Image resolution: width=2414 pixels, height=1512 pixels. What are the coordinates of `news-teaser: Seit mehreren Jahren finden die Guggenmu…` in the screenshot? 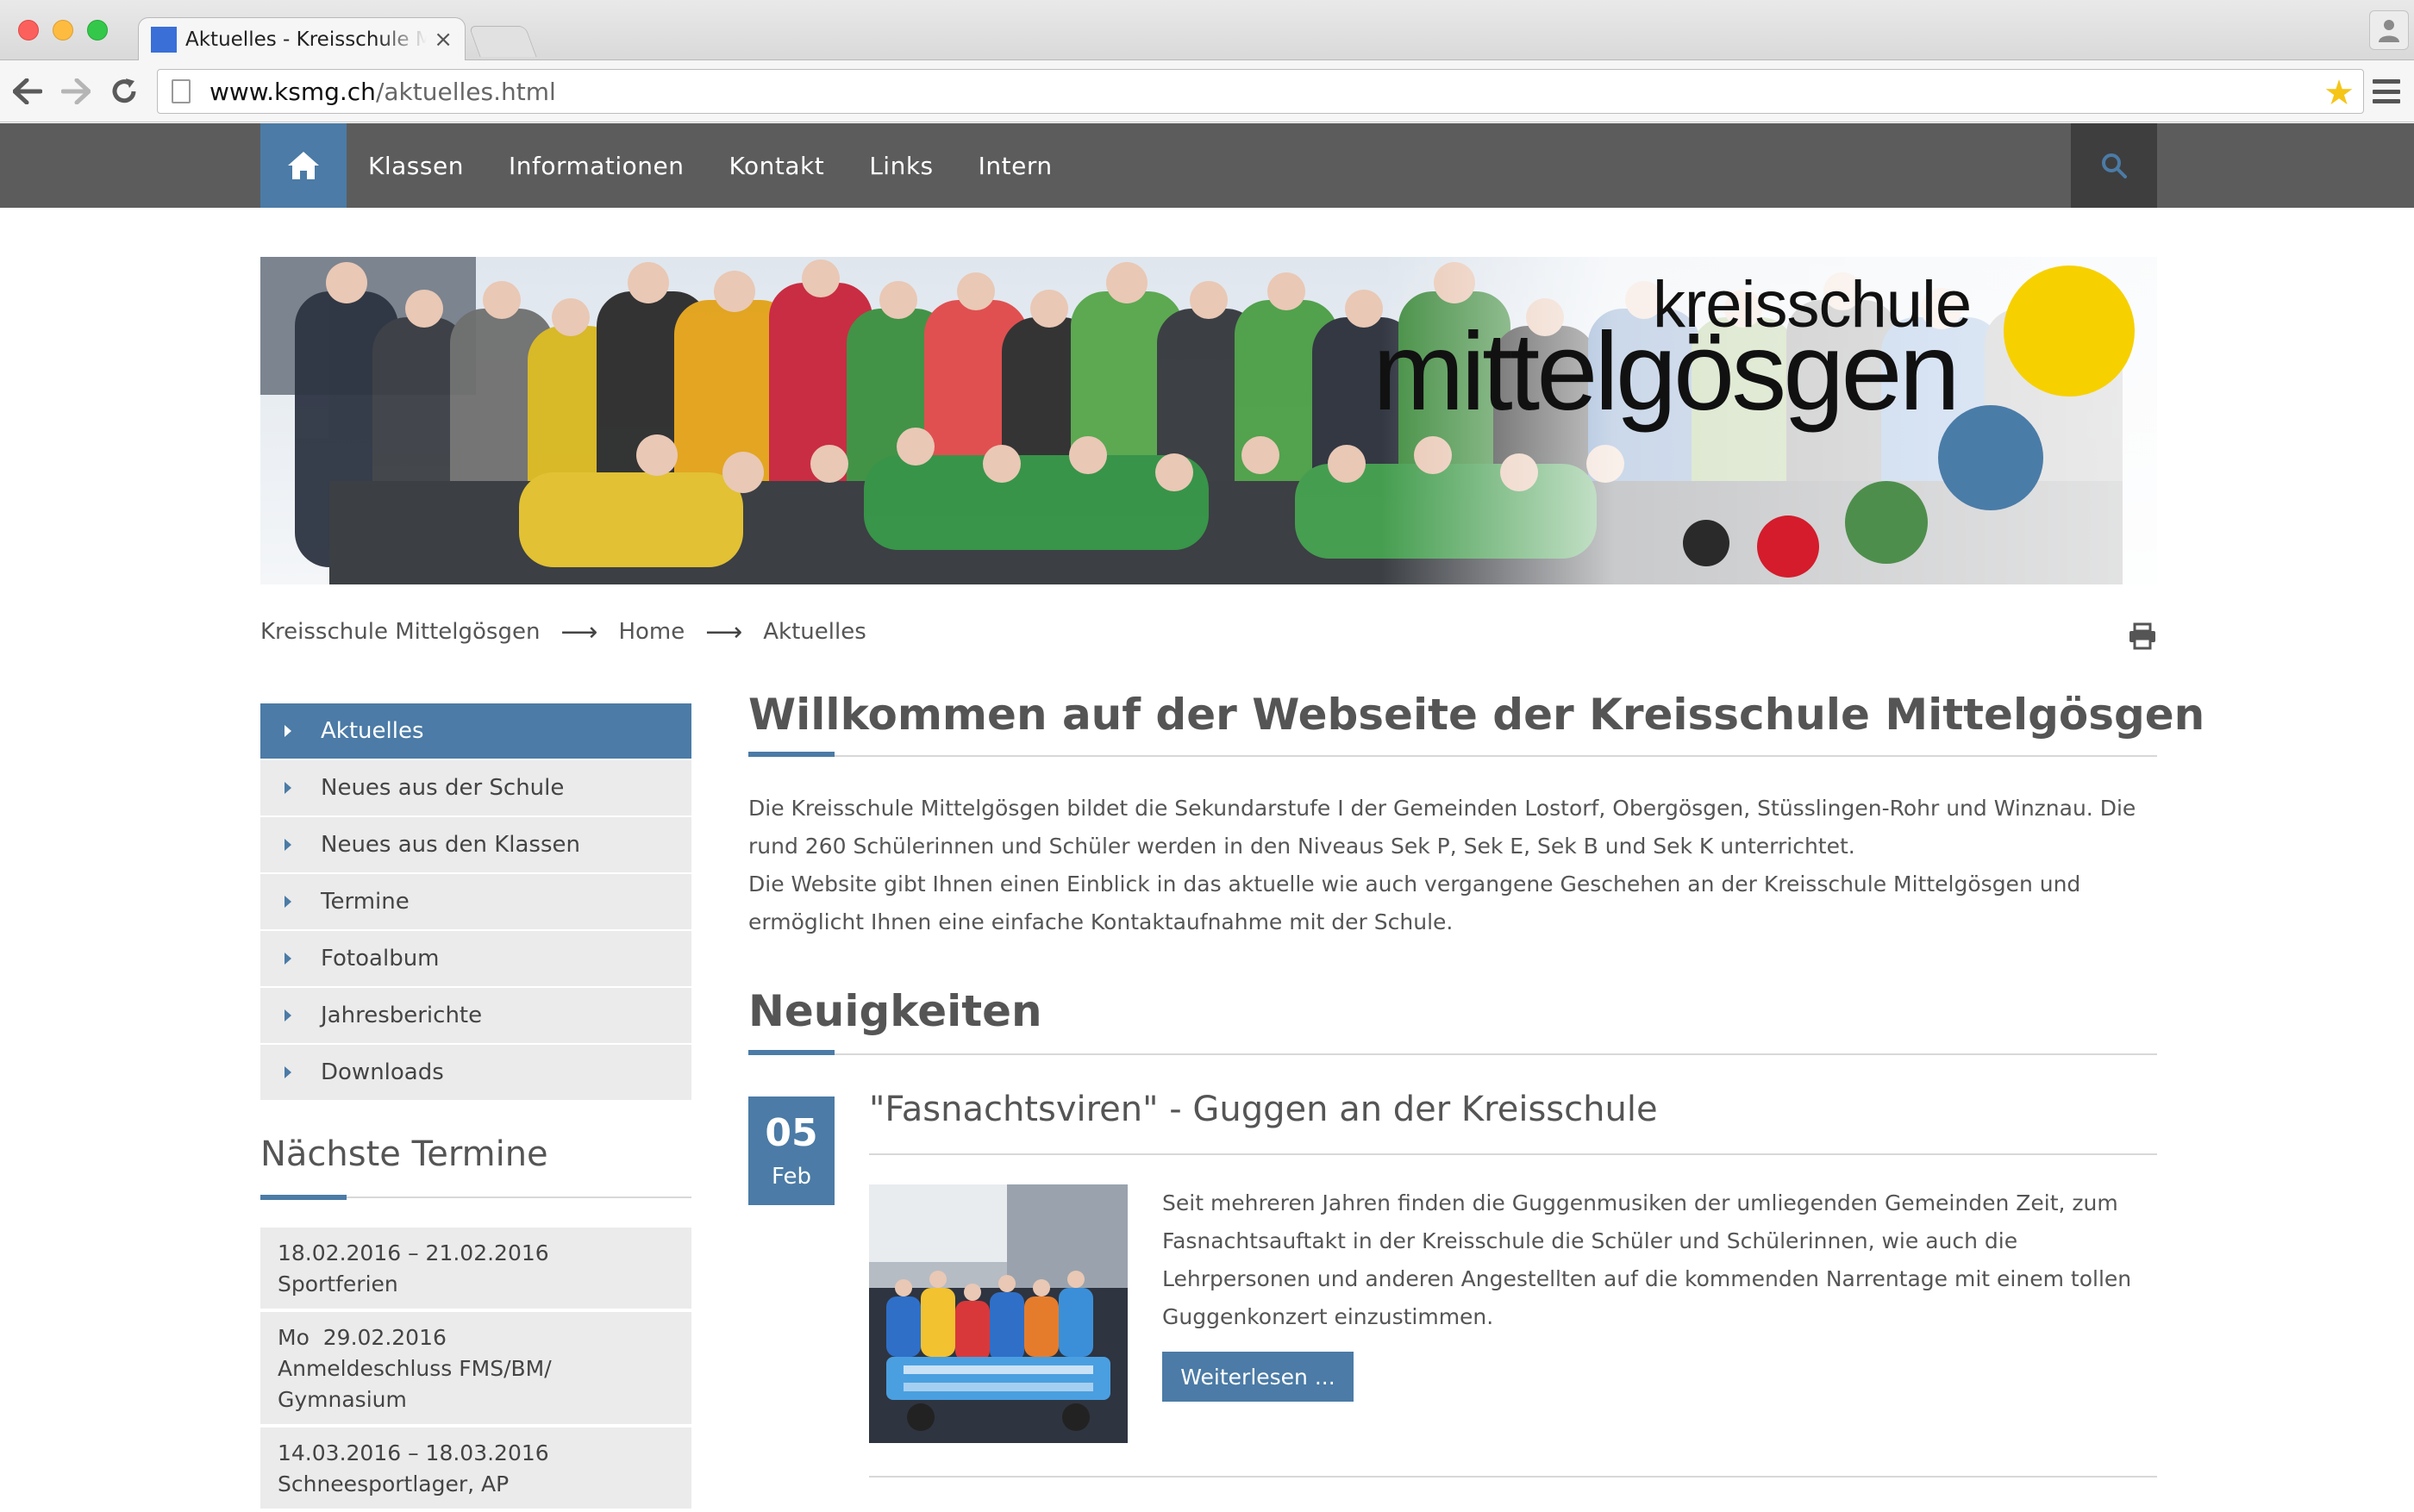 It's located at (1647, 1259).